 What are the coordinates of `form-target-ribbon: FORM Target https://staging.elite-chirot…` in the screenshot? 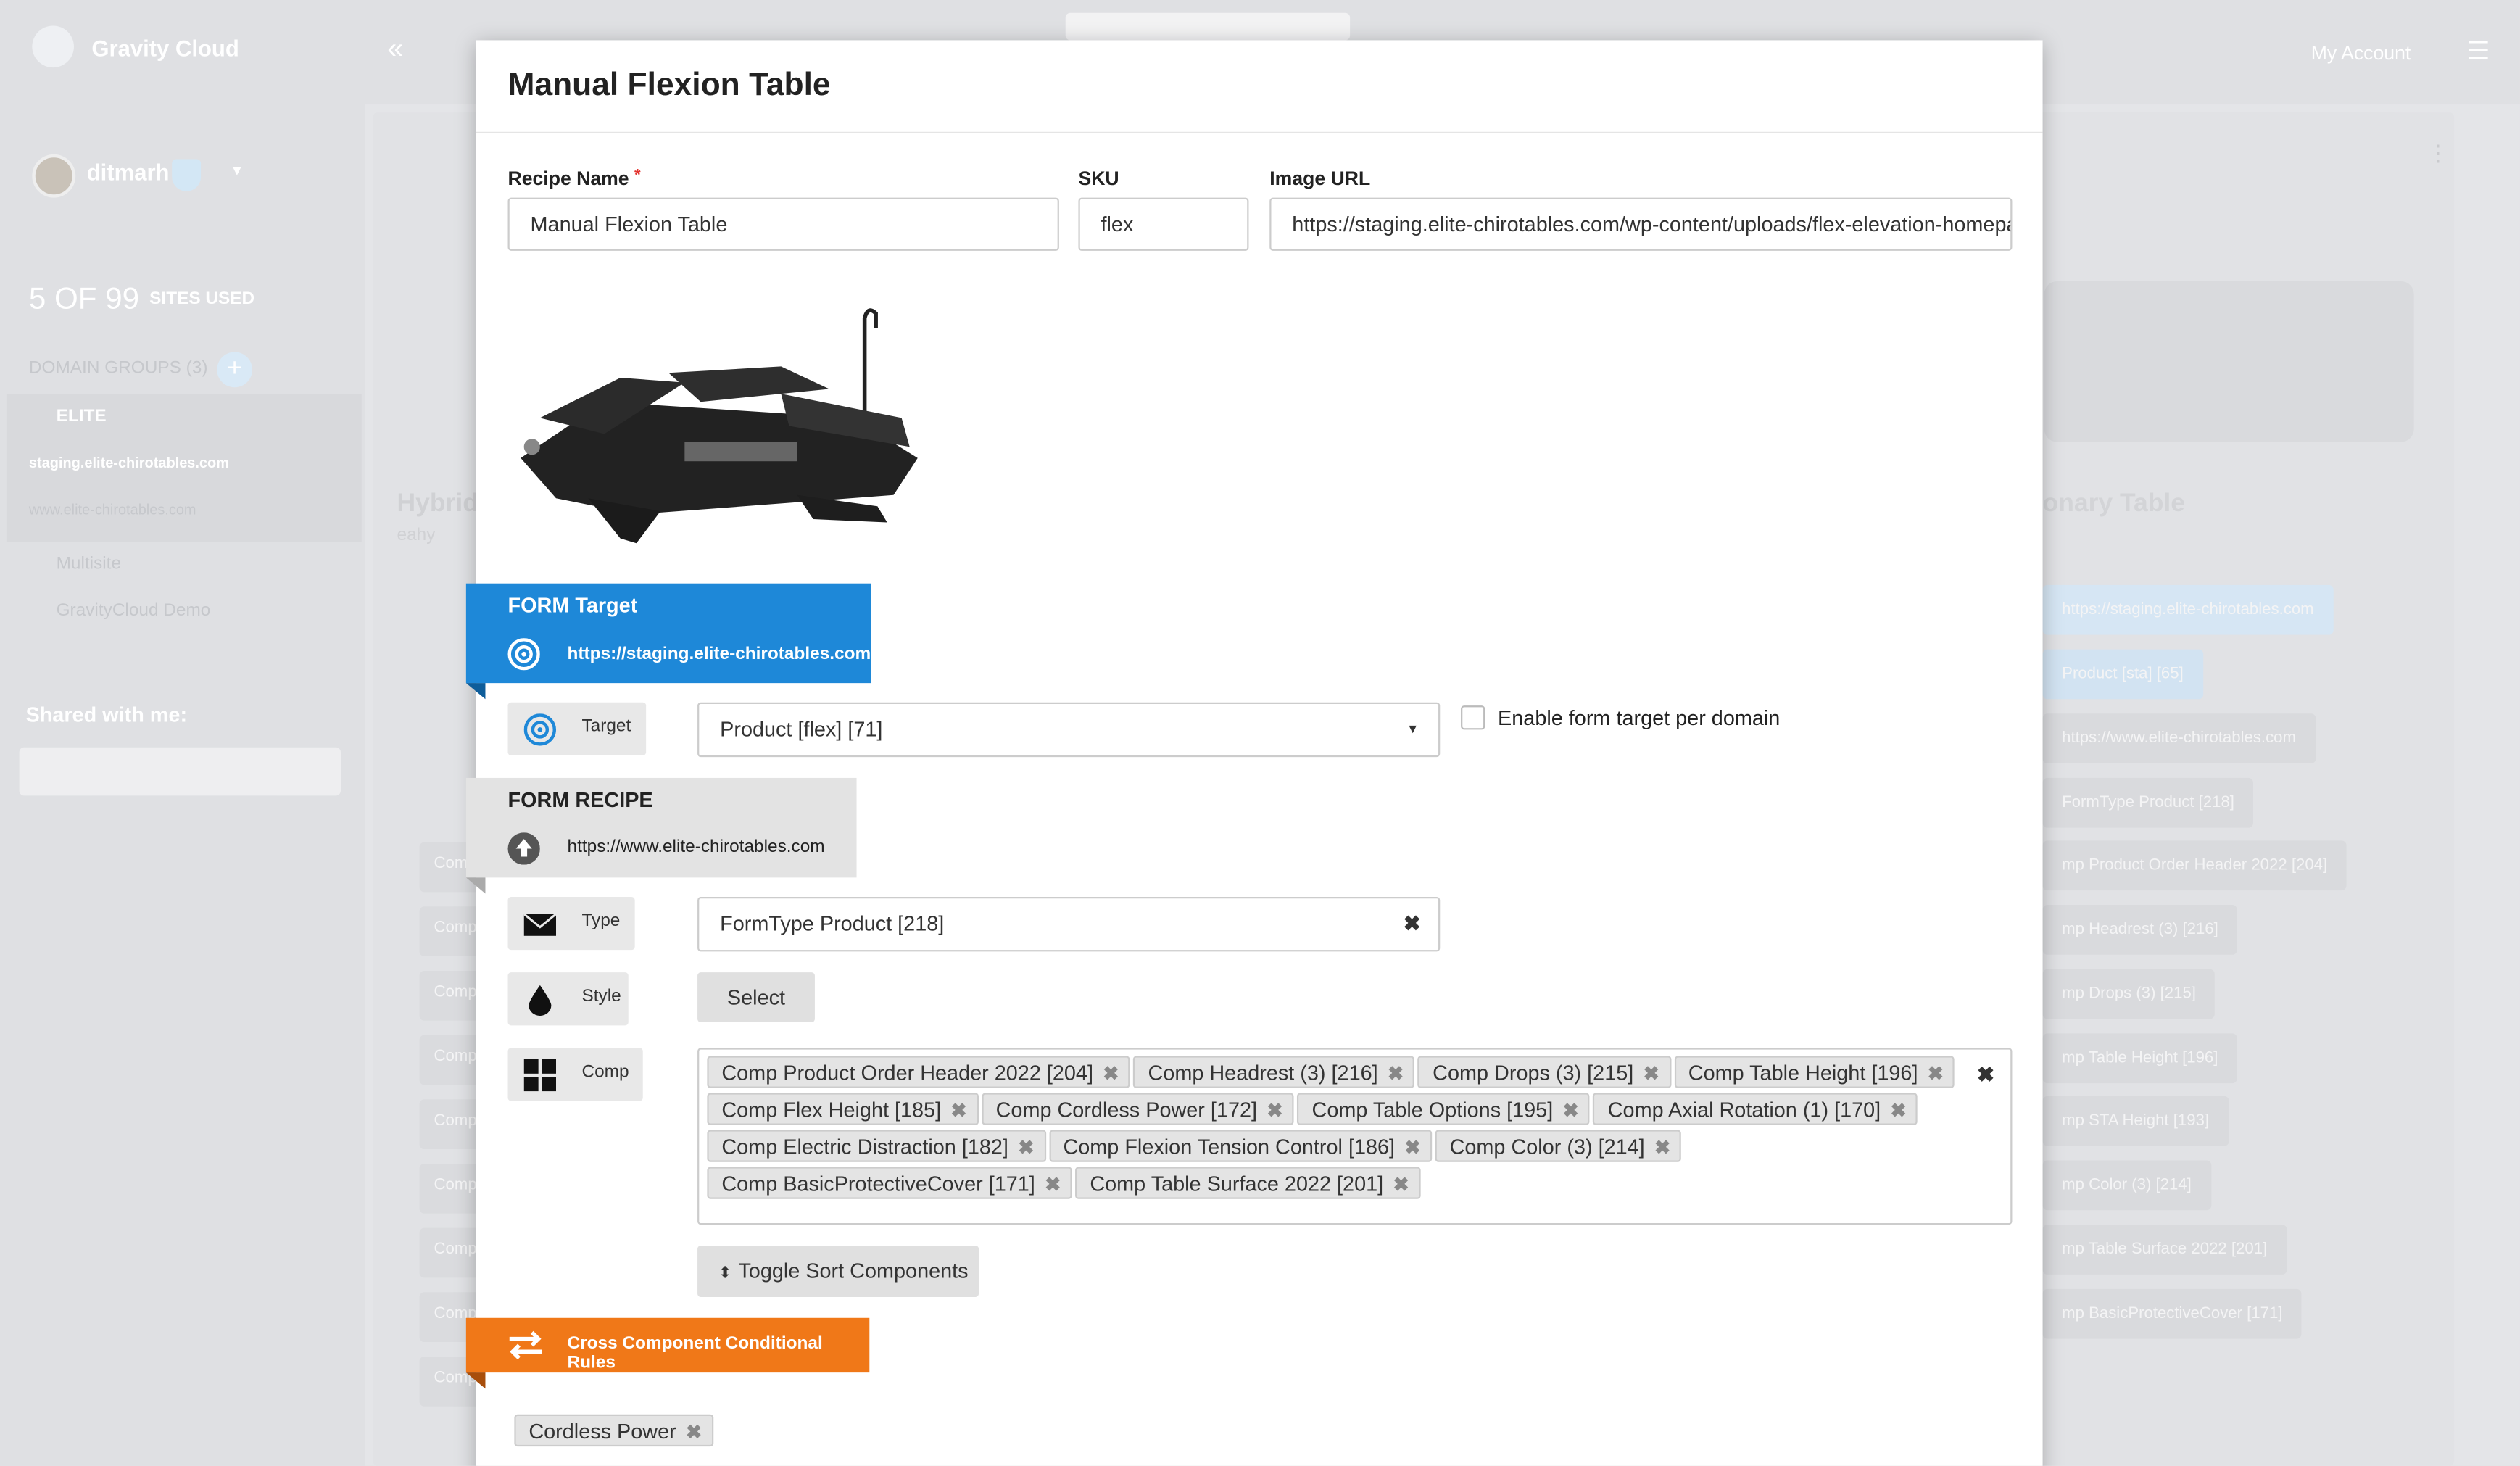 It's located at (668, 633).